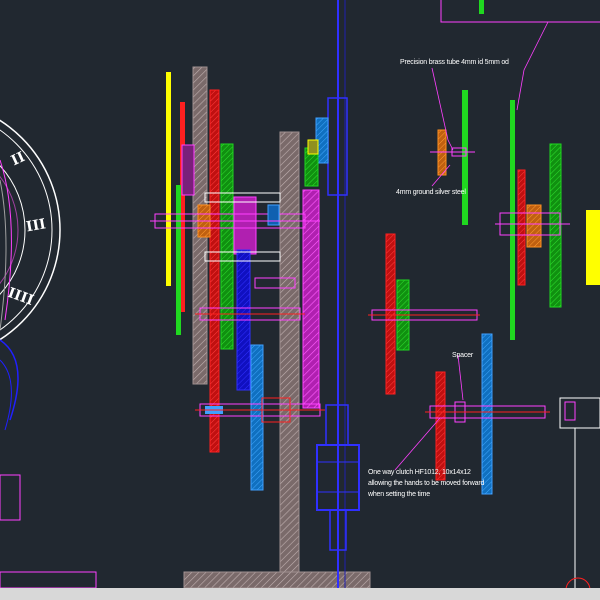 This screenshot has height=600, width=600. Describe the element at coordinates (277, 580) in the screenshot. I see `base-plate` at that location.